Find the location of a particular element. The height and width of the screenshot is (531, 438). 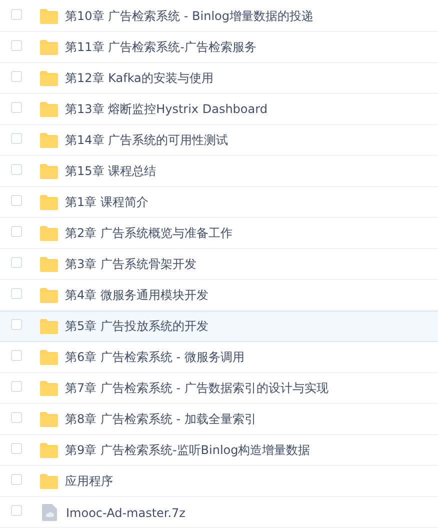

file-row: 第3章 广告系统骨架开发 is located at coordinates (219, 264).